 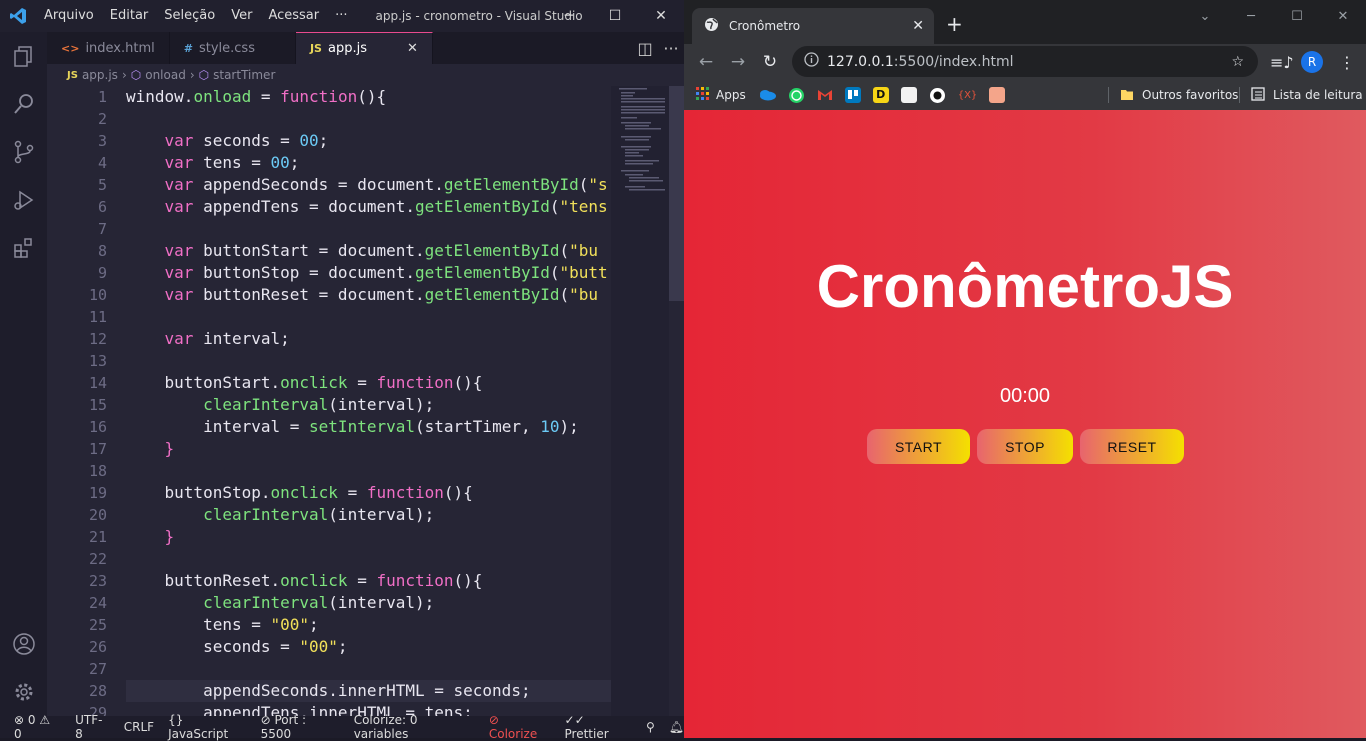 What do you see at coordinates (880, 95) in the screenshot?
I see `dio-icon: D` at bounding box center [880, 95].